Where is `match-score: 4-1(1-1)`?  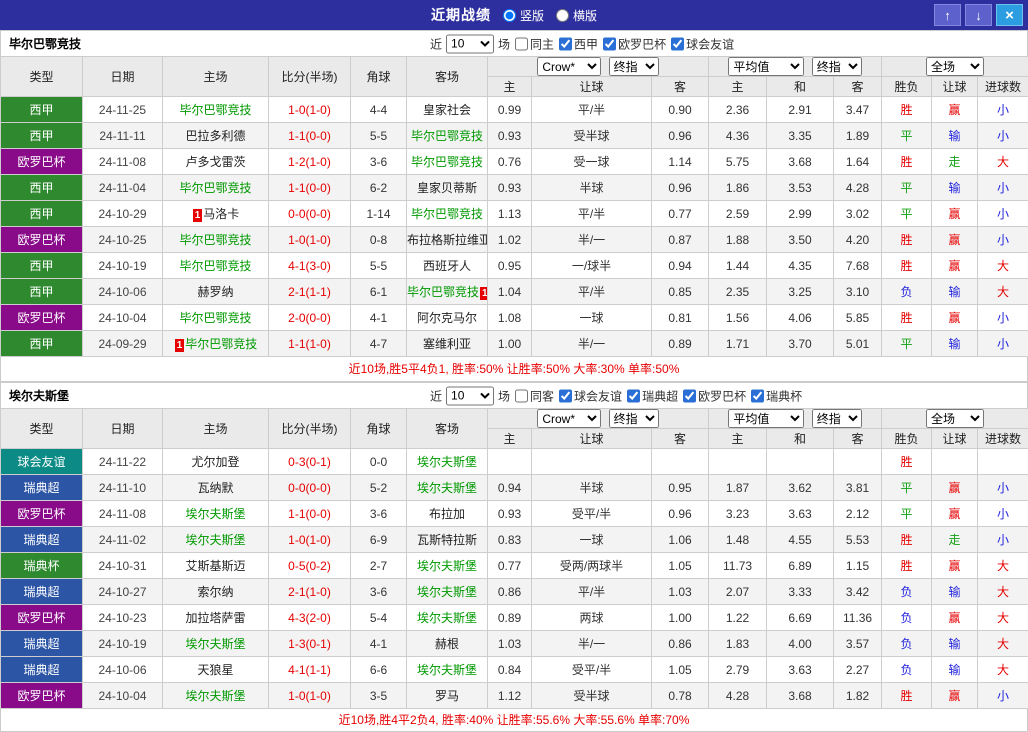 match-score: 4-1(1-1) is located at coordinates (309, 669).